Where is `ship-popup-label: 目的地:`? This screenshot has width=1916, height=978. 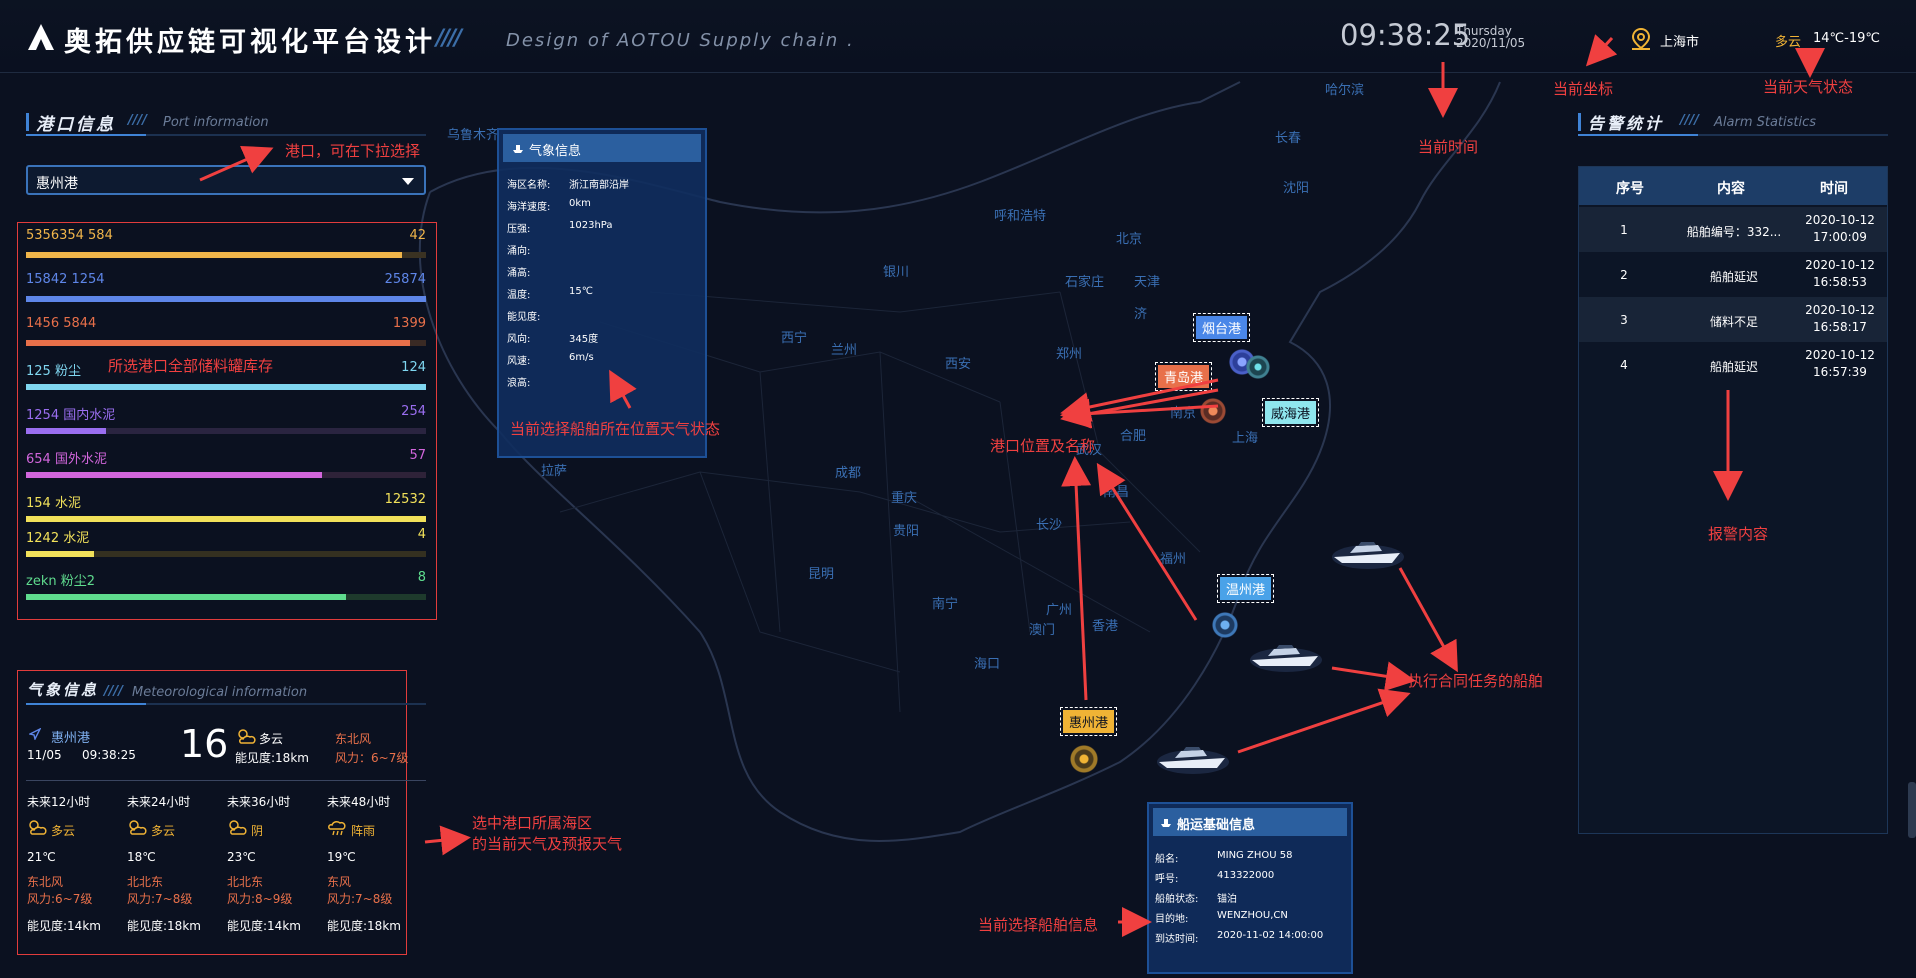
ship-popup-label: 目的地: is located at coordinates (1172, 919).